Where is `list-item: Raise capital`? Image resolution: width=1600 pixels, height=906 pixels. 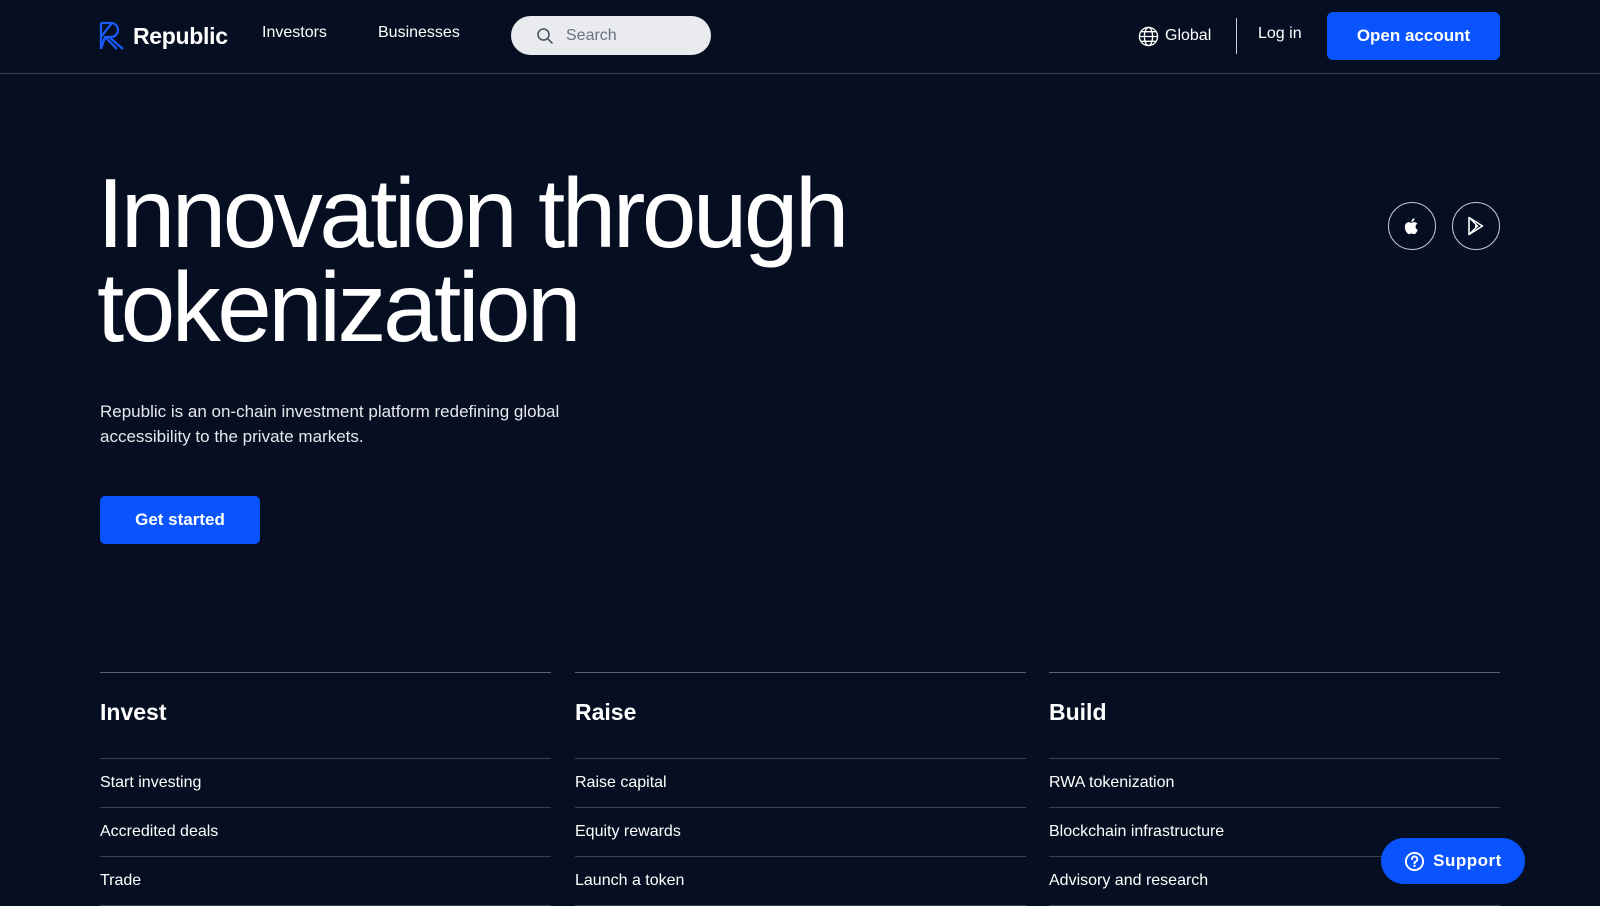
list-item: Raise capital is located at coordinates (800, 783).